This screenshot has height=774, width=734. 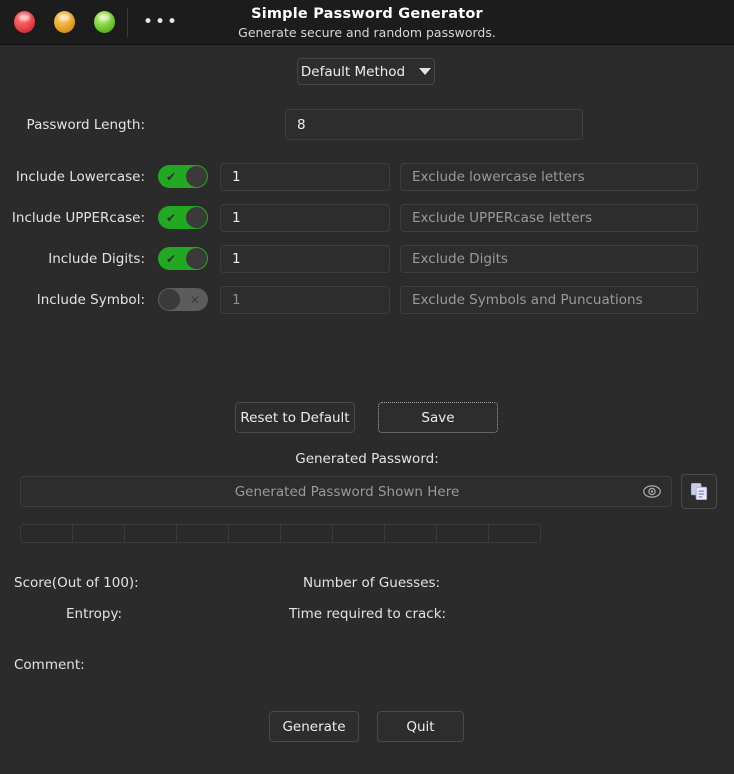 What do you see at coordinates (549, 259) in the screenshot?
I see `exclude-input-digits` at bounding box center [549, 259].